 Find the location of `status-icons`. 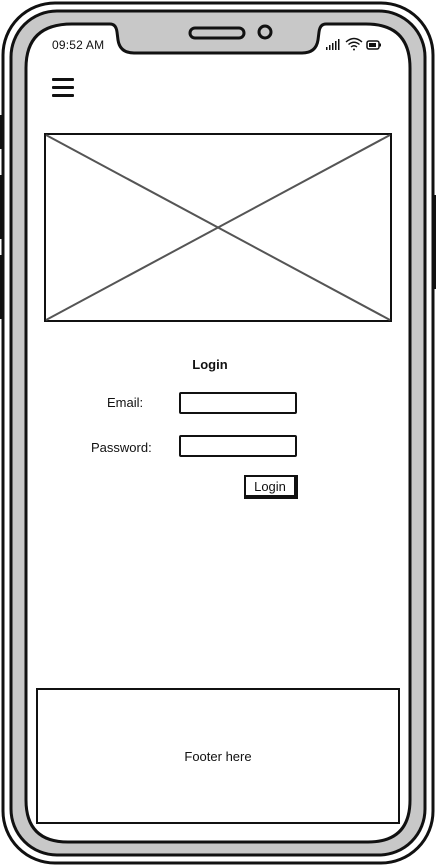

status-icons is located at coordinates (353, 44).